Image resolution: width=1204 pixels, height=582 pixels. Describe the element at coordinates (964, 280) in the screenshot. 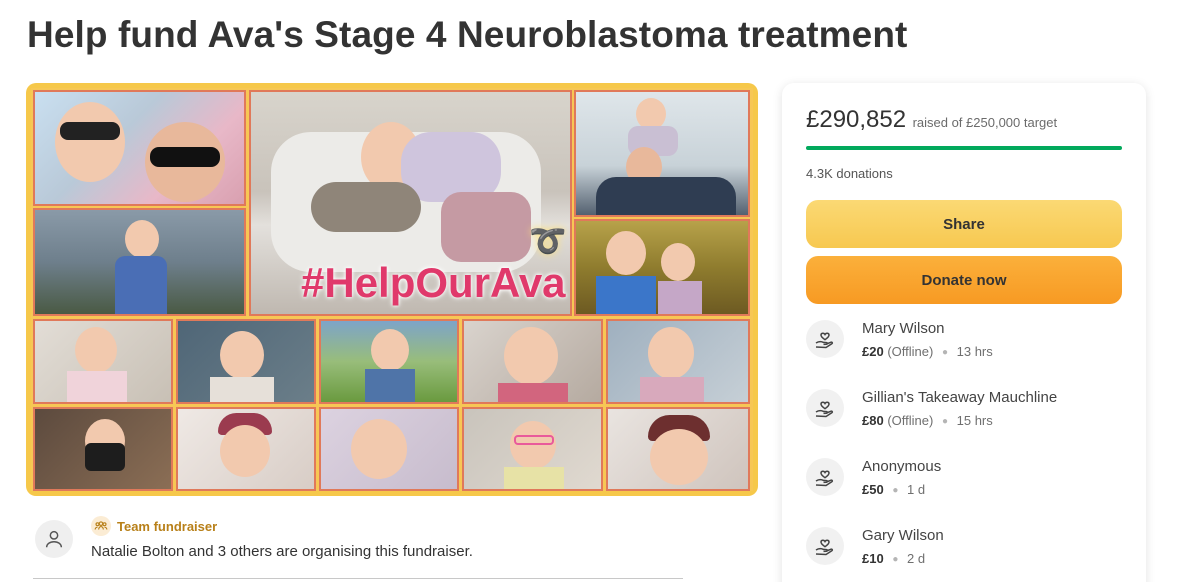

I see `donate-now-button: Donate now` at that location.